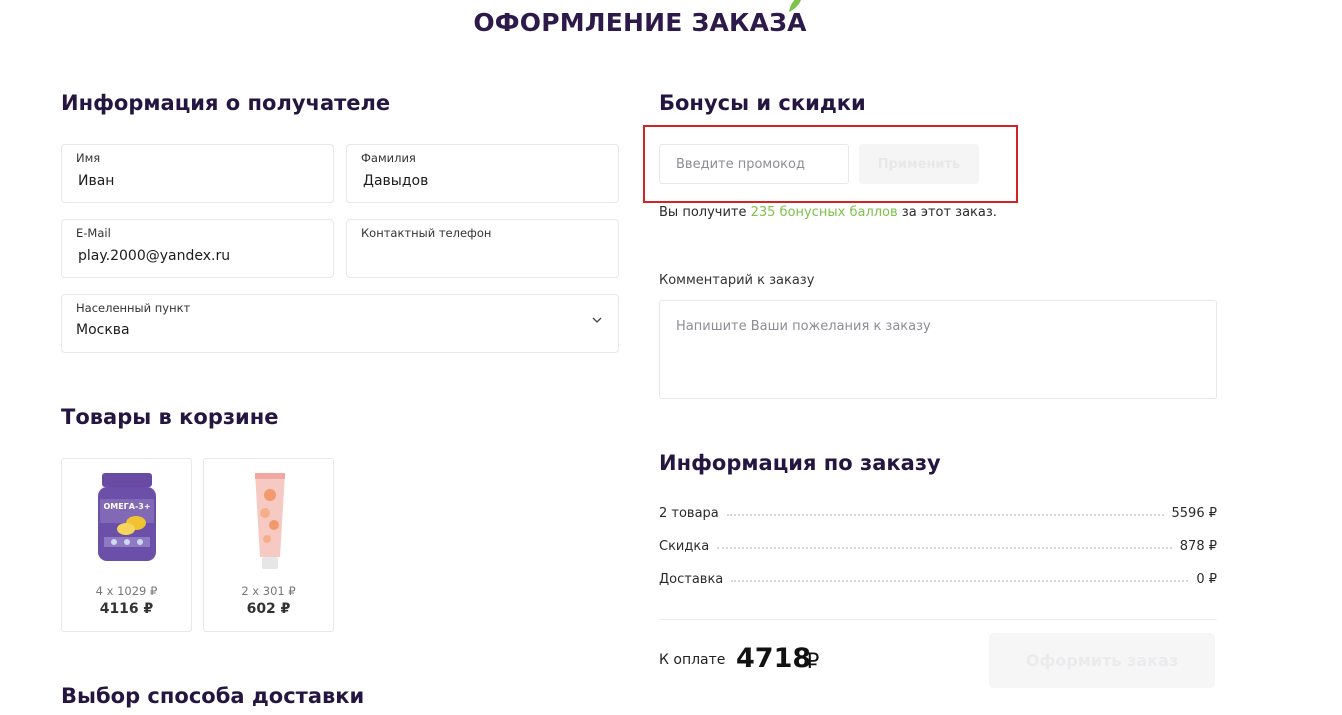 This screenshot has height=715, width=1342. Describe the element at coordinates (170, 417) in the screenshot. I see `cart-section-title: Товары в корзине` at that location.